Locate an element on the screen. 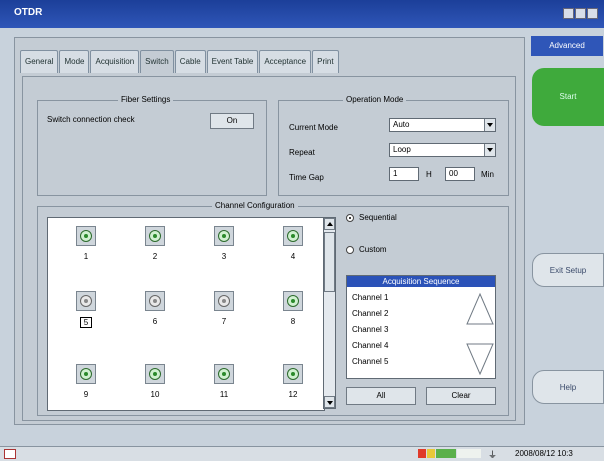 The height and width of the screenshot is (461, 604). custom-radio is located at coordinates (350, 250).